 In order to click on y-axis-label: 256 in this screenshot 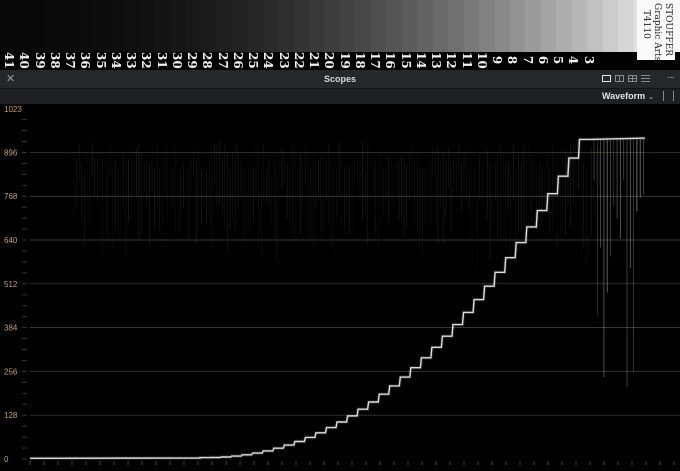, I will do `click(11, 371)`.